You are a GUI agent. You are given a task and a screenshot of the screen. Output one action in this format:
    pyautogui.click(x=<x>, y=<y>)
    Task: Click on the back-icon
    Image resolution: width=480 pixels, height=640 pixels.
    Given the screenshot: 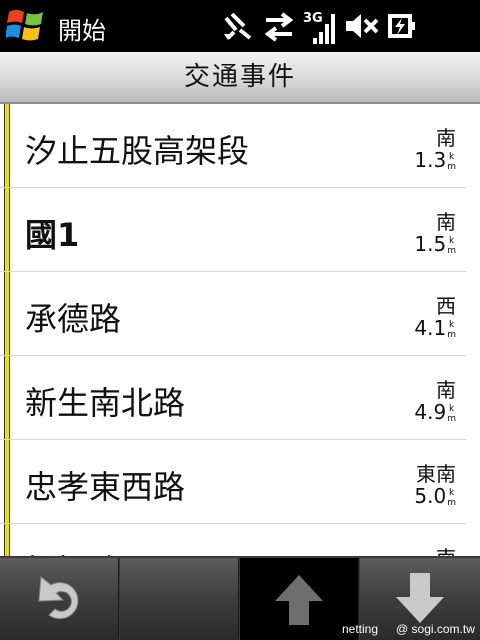 What is the action you would take?
    pyautogui.click(x=58, y=598)
    